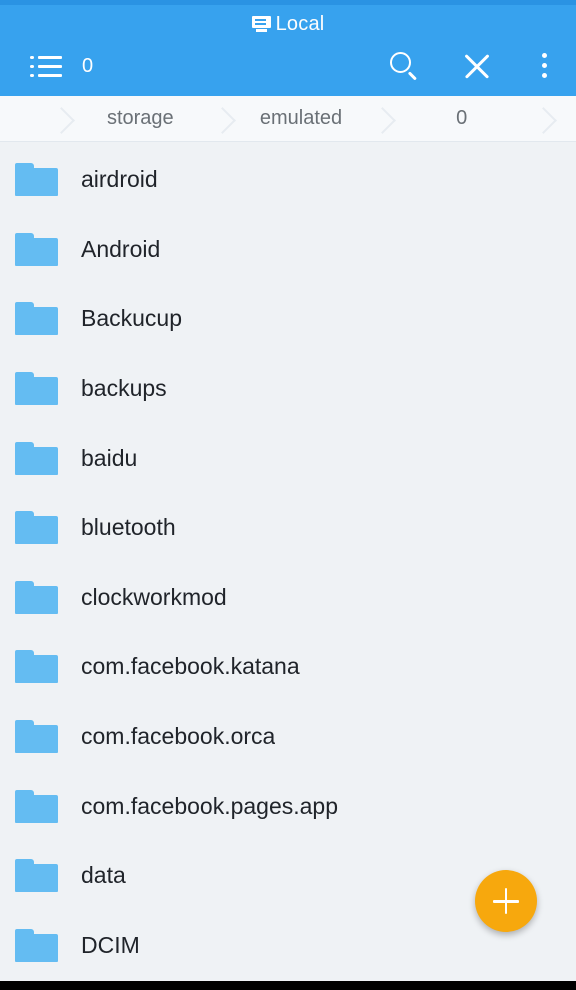 The height and width of the screenshot is (990, 576). Describe the element at coordinates (30, 118) in the screenshot. I see `breadcrumb-root` at that location.